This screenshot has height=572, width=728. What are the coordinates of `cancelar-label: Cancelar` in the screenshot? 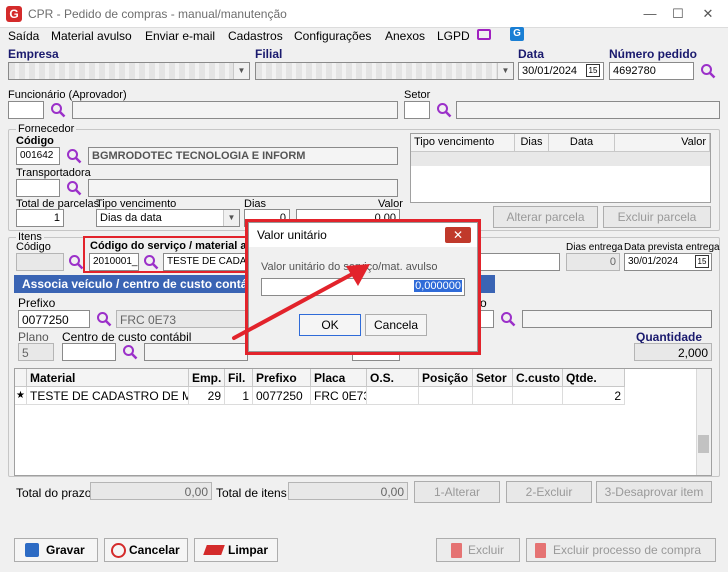 It's located at (154, 550).